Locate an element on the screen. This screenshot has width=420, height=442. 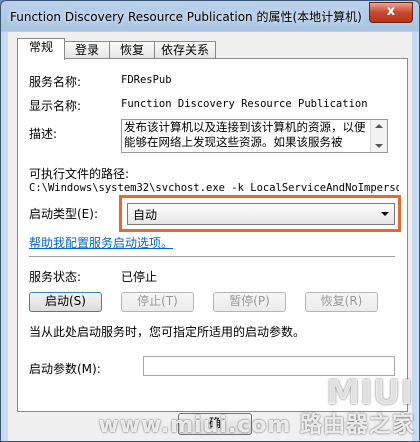
status-value: 已停止 is located at coordinates (139, 277).